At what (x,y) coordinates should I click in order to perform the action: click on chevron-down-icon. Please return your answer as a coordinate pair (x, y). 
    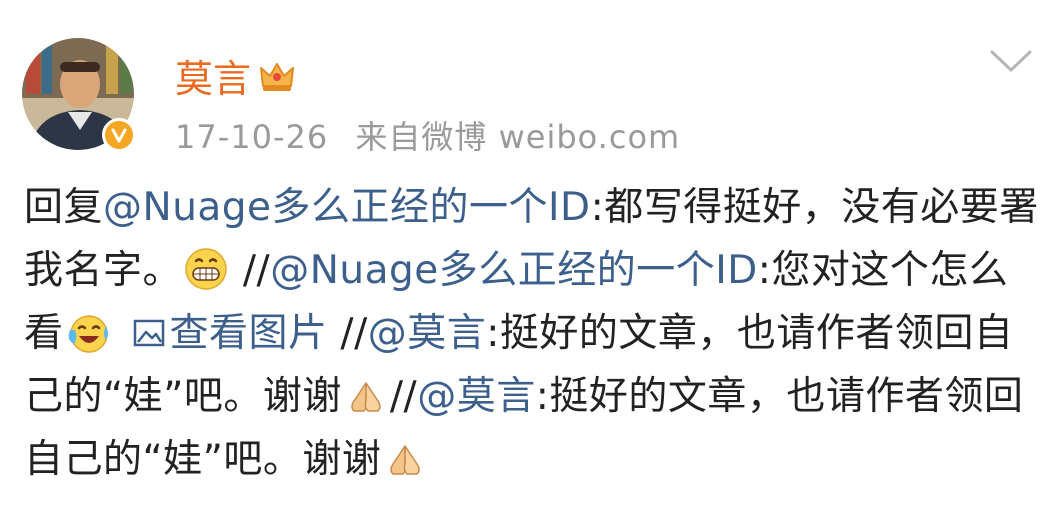
    Looking at the image, I should click on (1011, 61).